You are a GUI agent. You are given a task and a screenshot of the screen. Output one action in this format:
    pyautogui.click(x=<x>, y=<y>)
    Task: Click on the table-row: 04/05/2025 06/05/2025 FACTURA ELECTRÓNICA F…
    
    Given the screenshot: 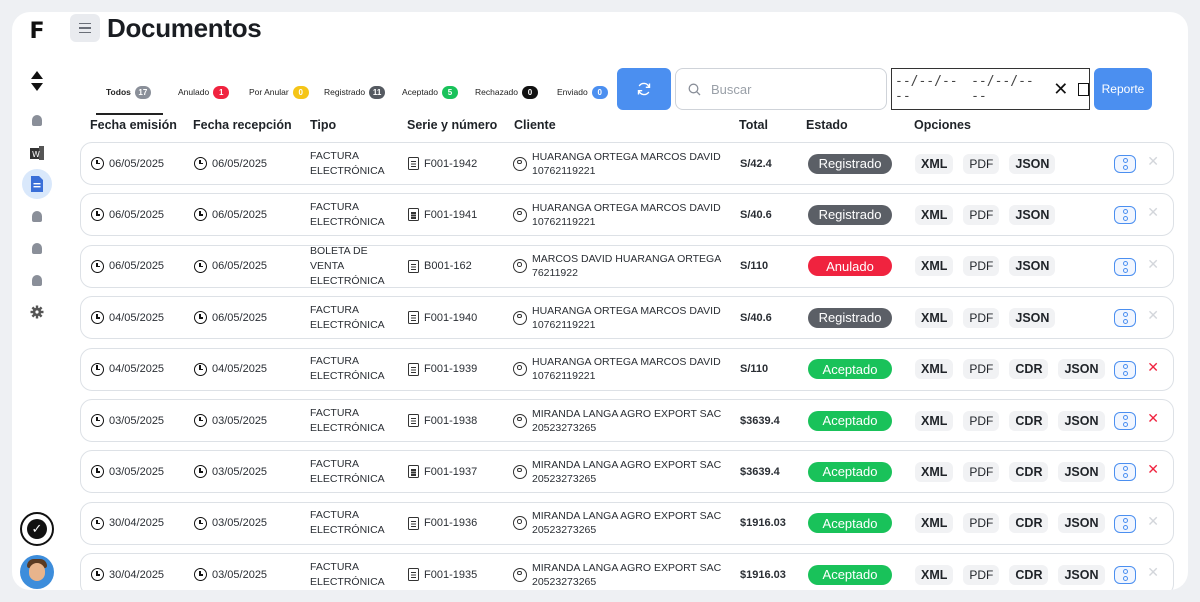 What is the action you would take?
    pyautogui.click(x=627, y=318)
    